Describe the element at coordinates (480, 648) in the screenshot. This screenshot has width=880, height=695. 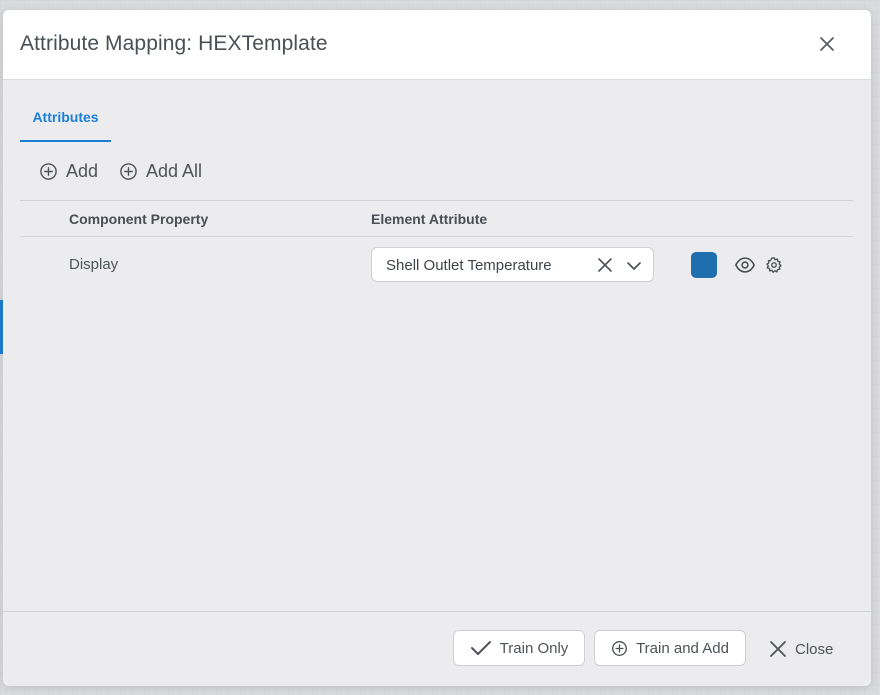
I see `check-icon` at that location.